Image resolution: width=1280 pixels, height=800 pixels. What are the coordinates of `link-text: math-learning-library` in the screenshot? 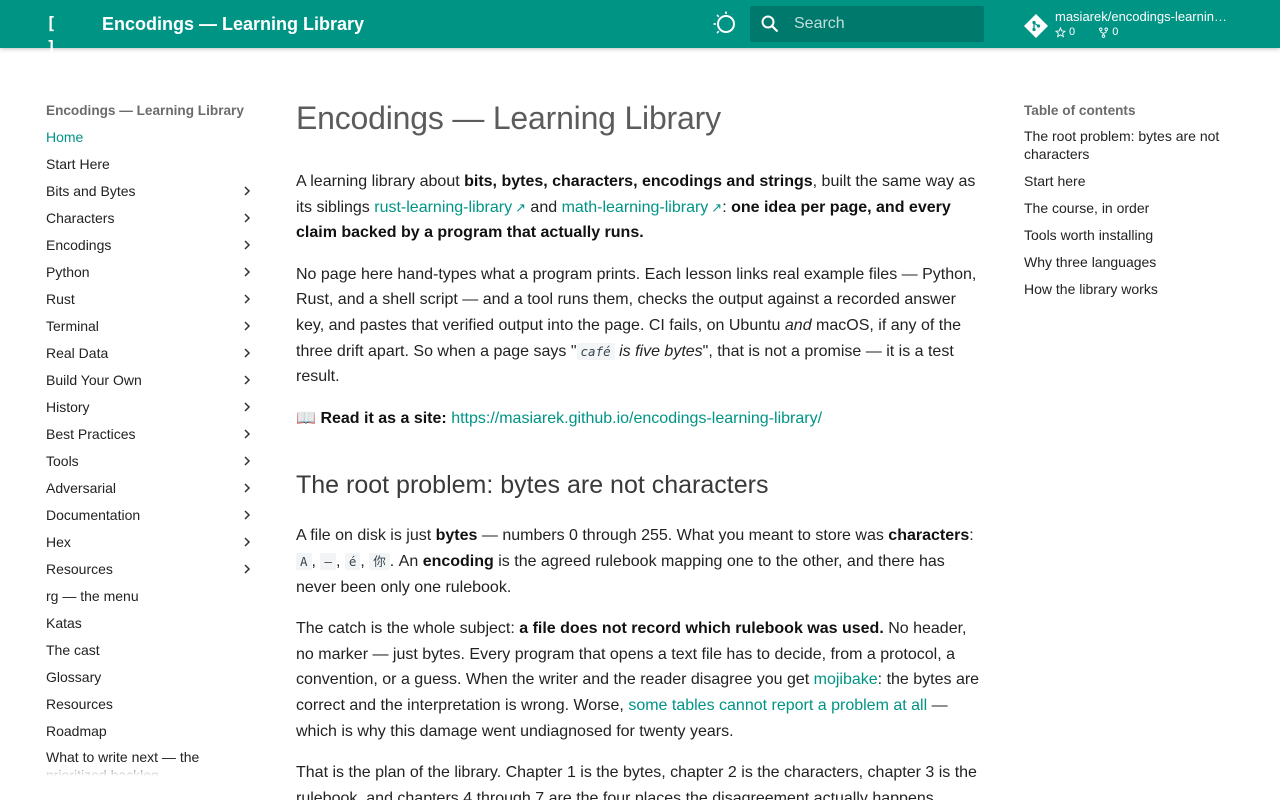 It's located at (635, 207).